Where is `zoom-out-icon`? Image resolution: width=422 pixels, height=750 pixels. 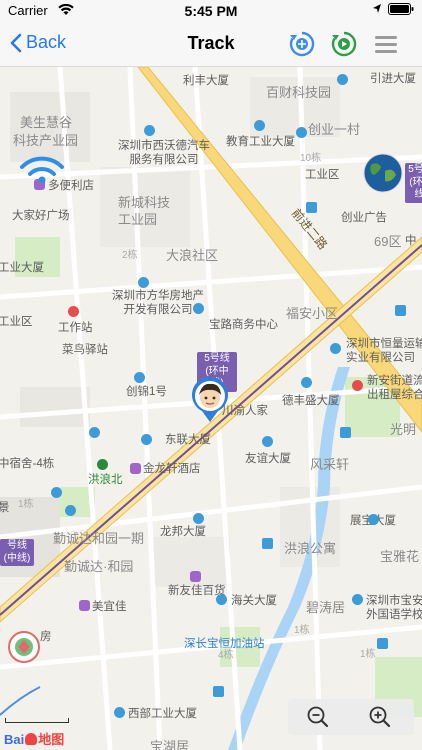
zoom-out-icon is located at coordinates (318, 717).